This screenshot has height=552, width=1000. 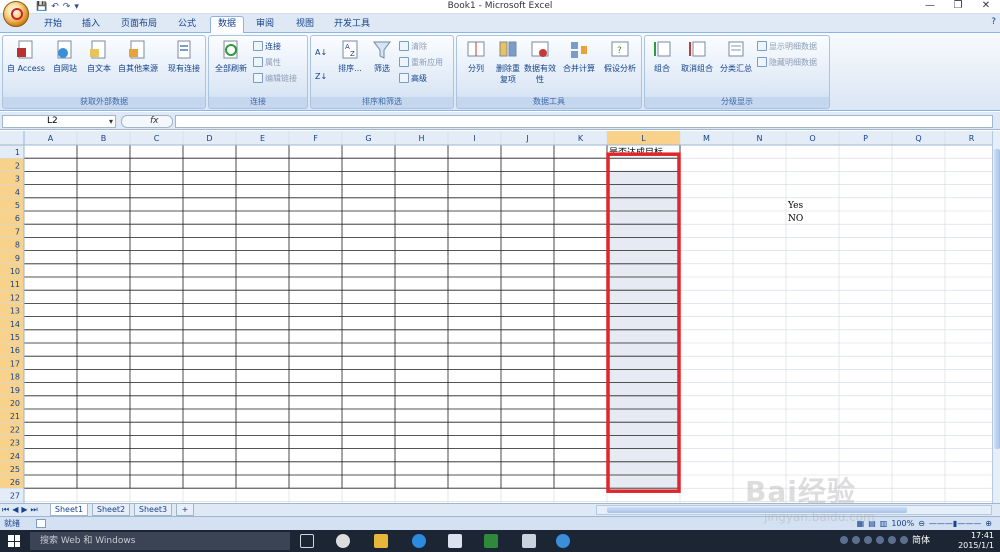 What do you see at coordinates (884, 523) in the screenshot?
I see `page-break-view-icon: ▥` at bounding box center [884, 523].